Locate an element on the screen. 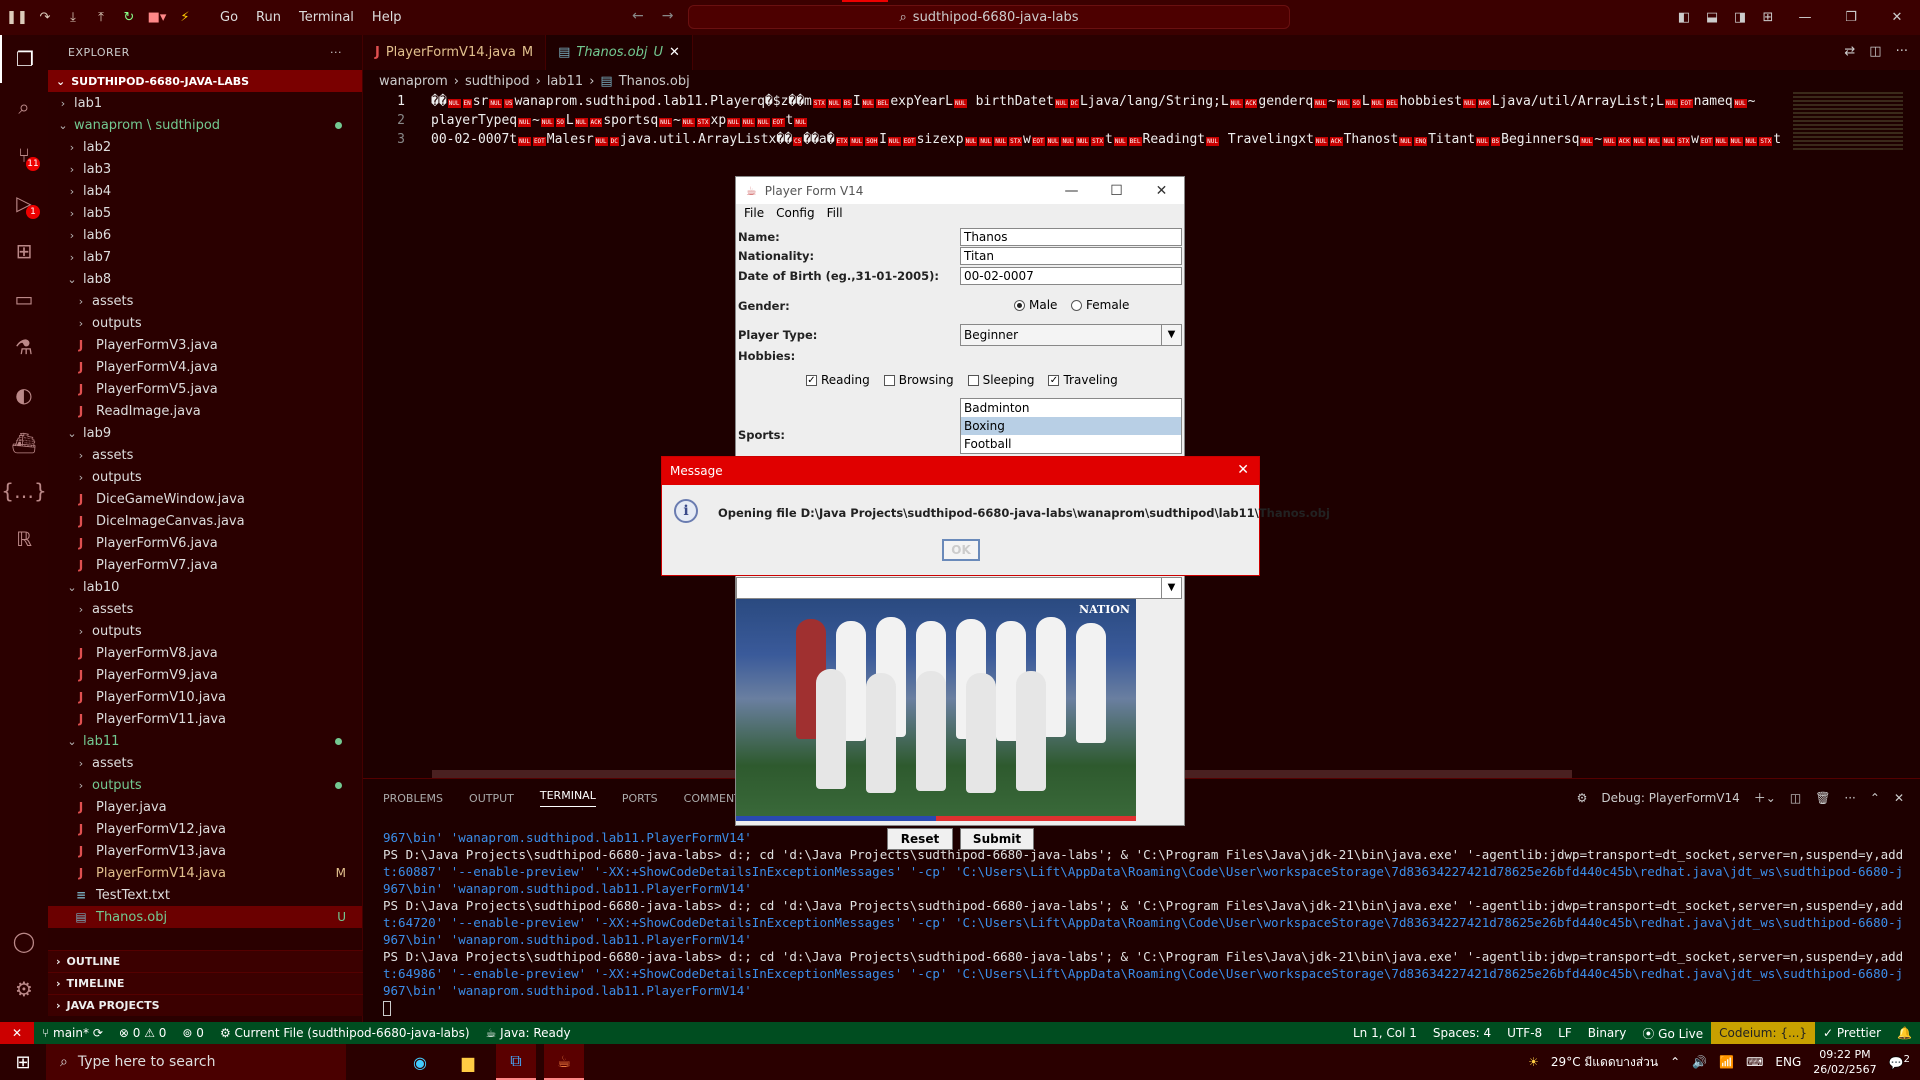 The image size is (1920, 1080). taskbar-search: ⌕ Type here to search is located at coordinates (196, 1062).